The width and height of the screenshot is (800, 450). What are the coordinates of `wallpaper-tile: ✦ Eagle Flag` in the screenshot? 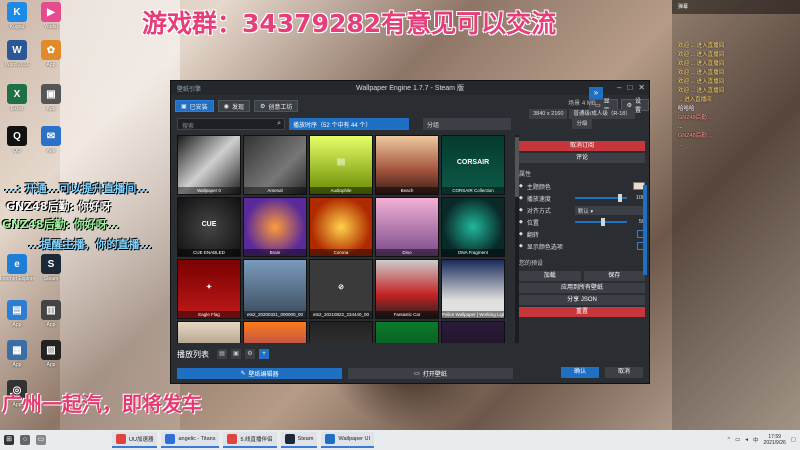 It's located at (209, 289).